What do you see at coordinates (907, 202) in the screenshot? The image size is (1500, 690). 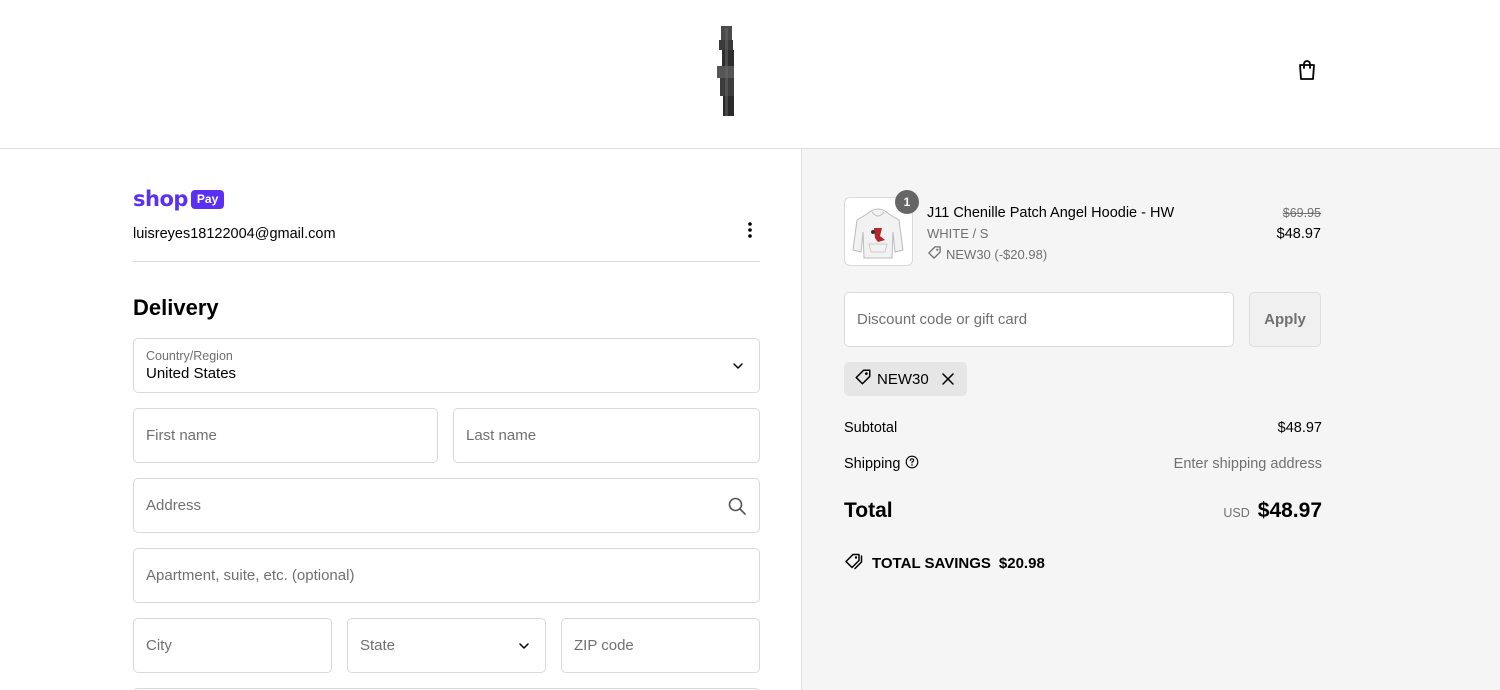 I see `quantity-badge: 1` at bounding box center [907, 202].